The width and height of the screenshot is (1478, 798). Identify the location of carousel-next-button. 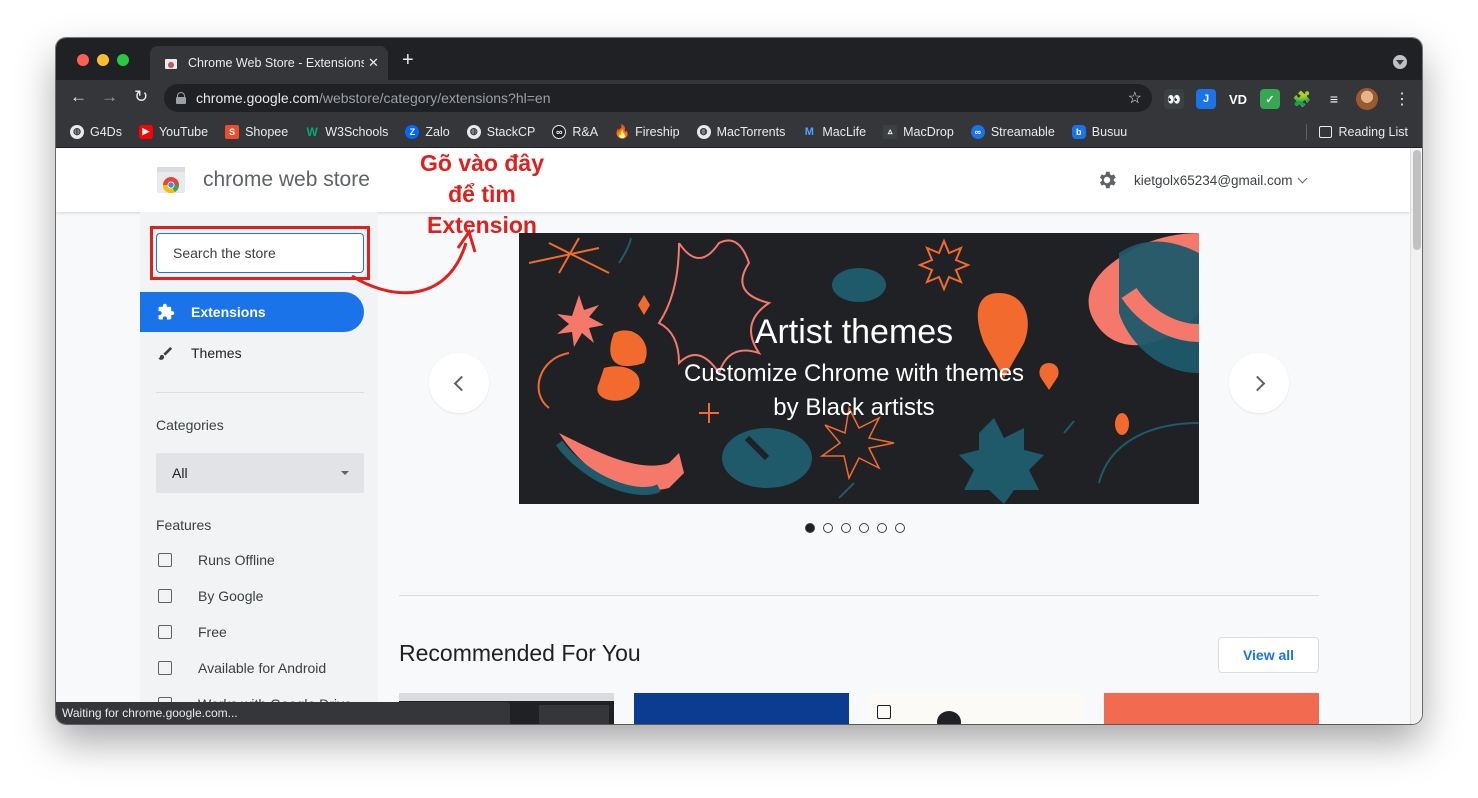
(1259, 383).